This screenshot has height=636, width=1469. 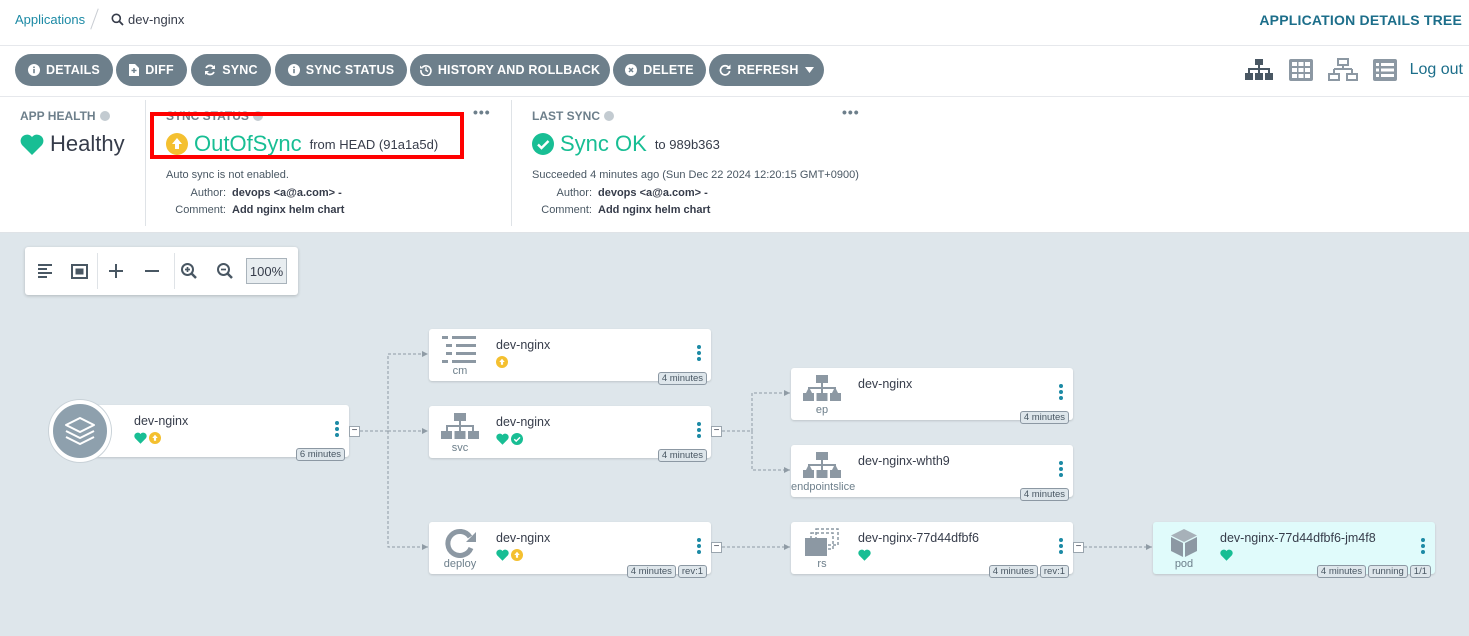 What do you see at coordinates (1342, 70) in the screenshot?
I see `network-view-icon` at bounding box center [1342, 70].